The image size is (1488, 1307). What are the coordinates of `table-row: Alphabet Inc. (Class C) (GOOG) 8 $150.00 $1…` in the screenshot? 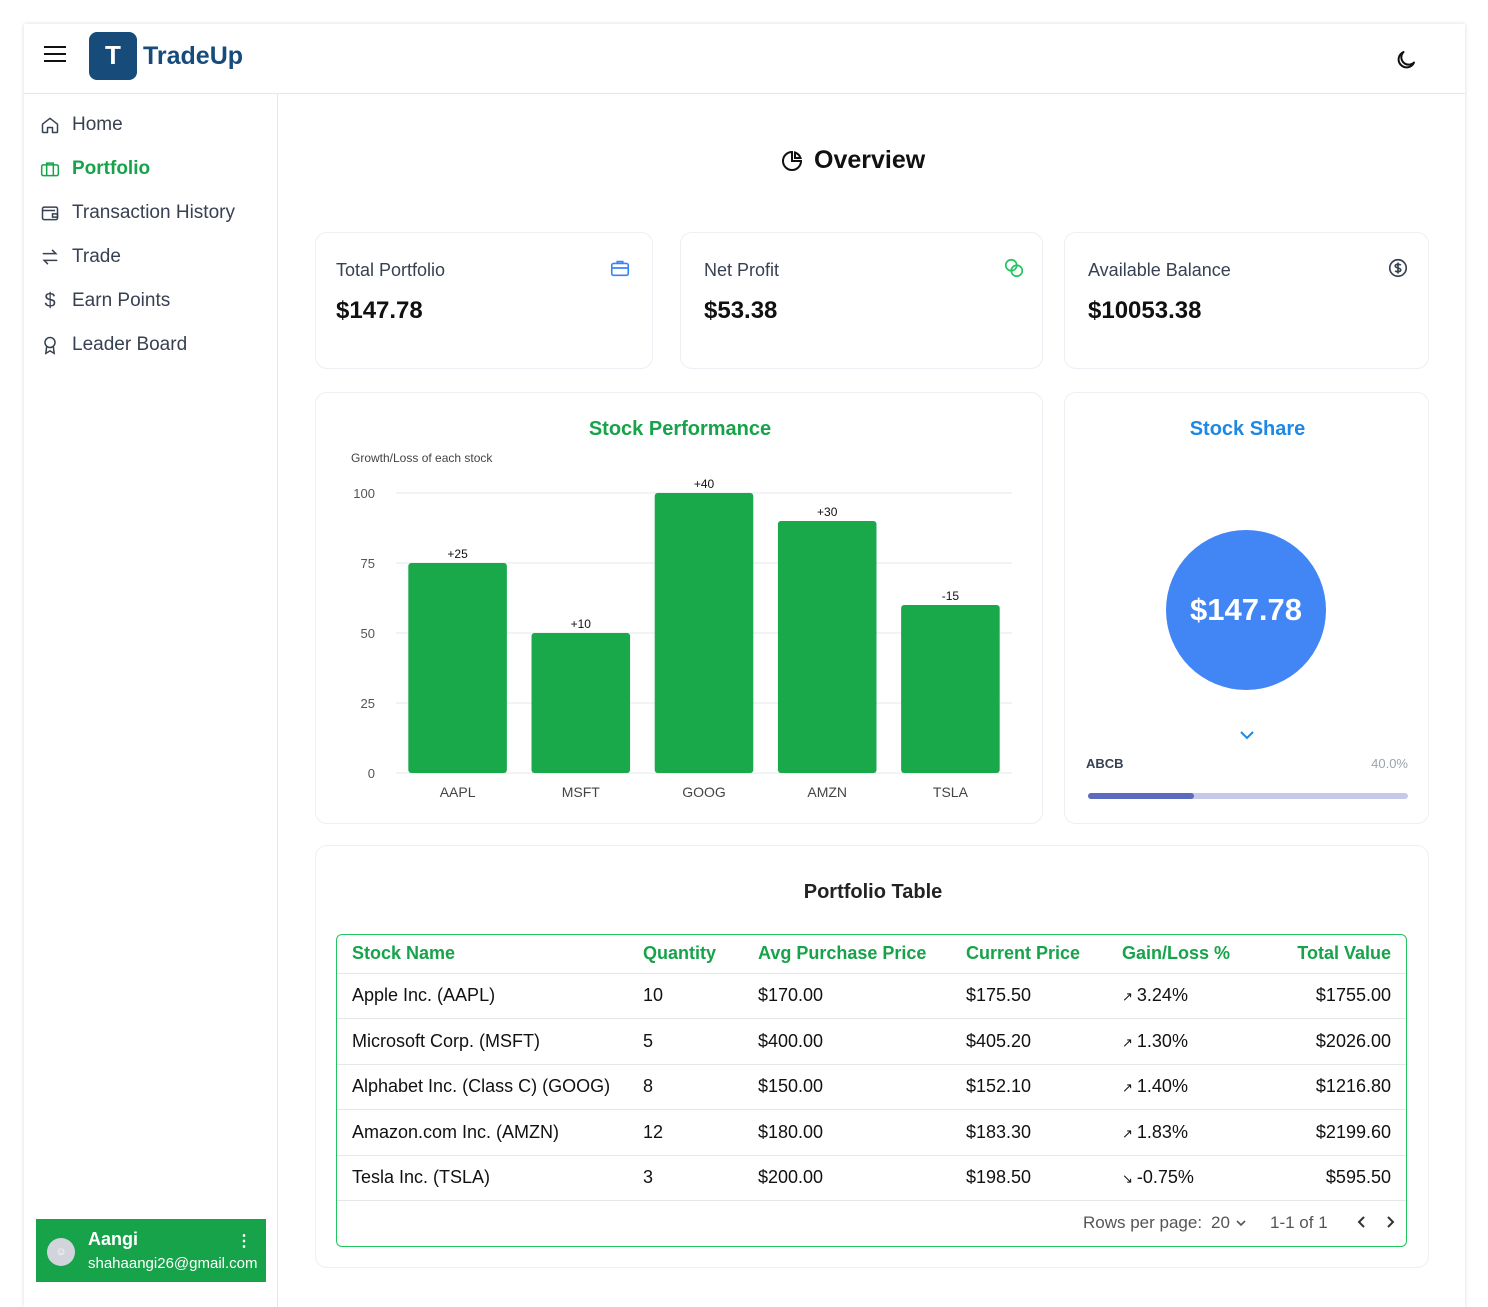 It's located at (871, 1087).